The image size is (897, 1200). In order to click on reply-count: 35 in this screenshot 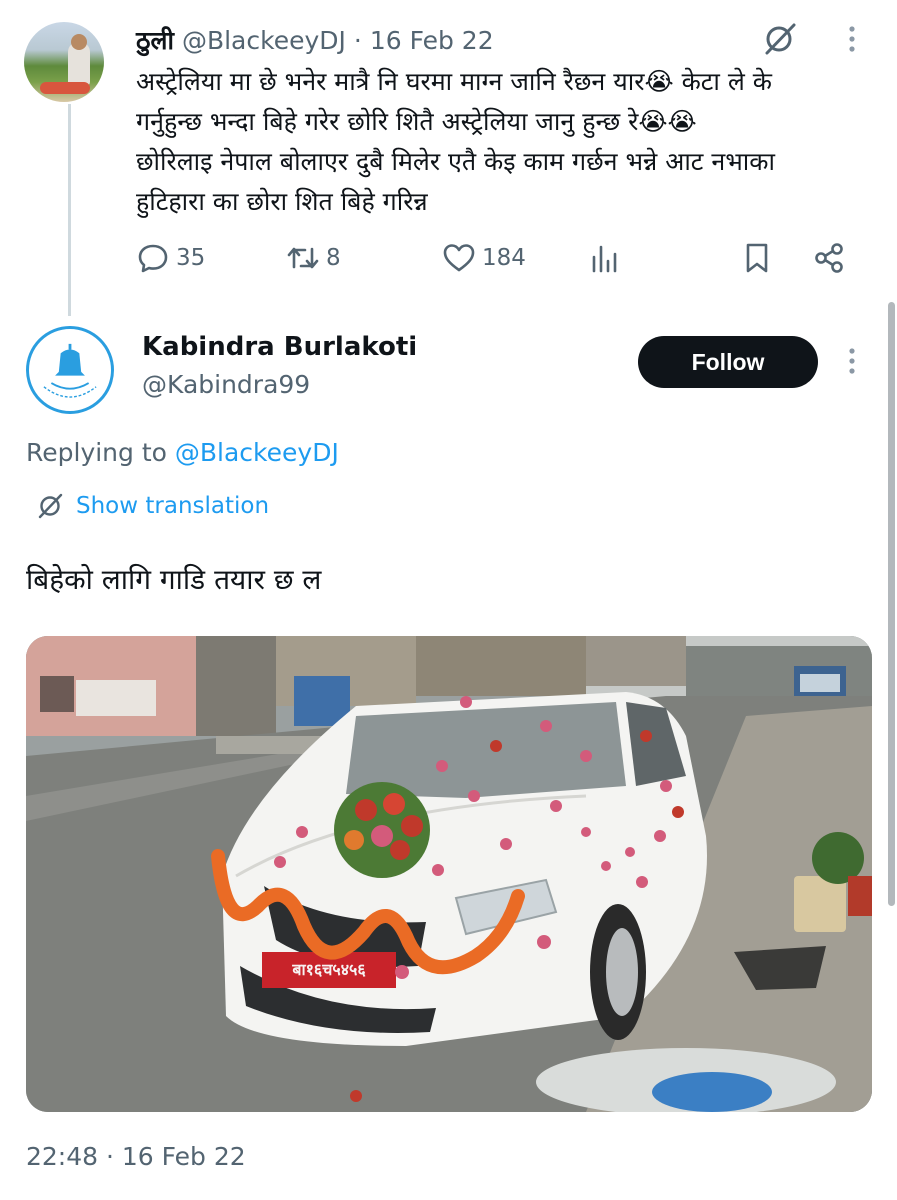, I will do `click(191, 258)`.